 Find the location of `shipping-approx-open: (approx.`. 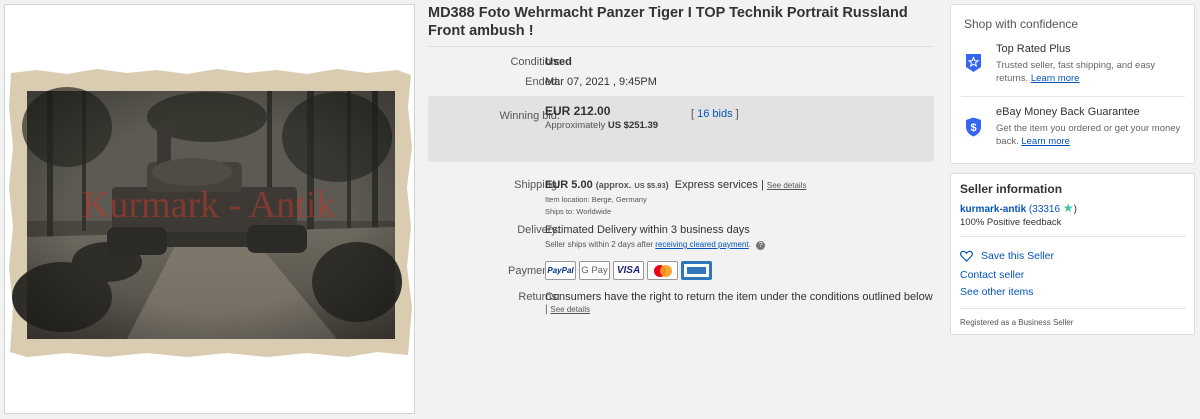

shipping-approx-open: (approx. is located at coordinates (613, 185).